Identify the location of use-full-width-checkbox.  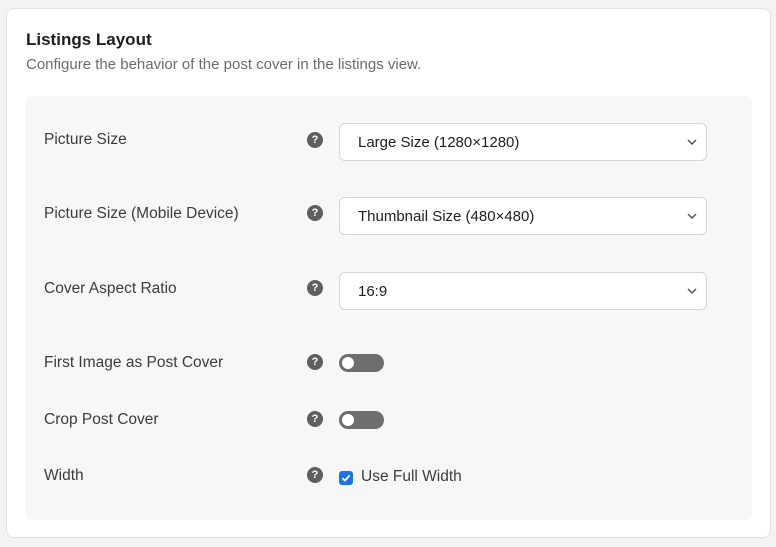
(346, 478).